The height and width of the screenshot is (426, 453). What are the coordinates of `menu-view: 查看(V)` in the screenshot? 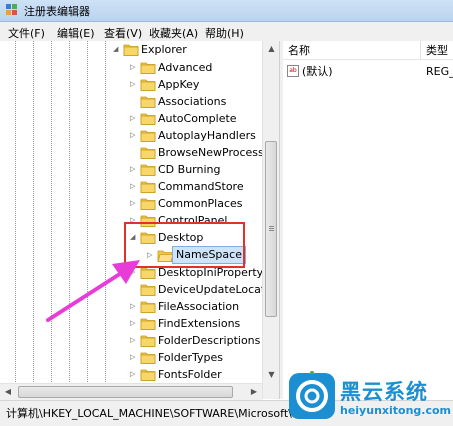 It's located at (123, 33).